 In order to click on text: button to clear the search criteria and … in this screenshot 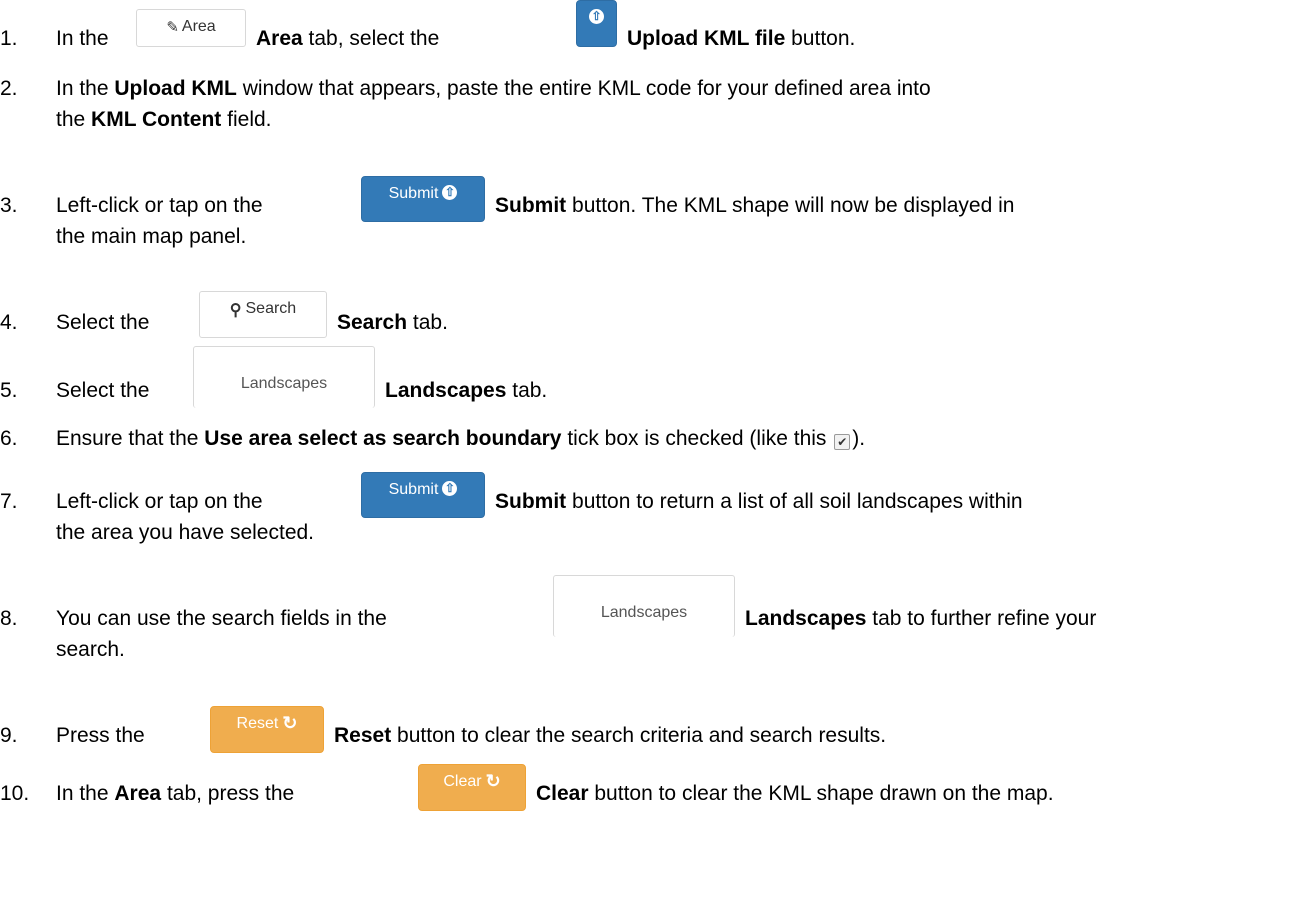, I will do `click(642, 735)`.